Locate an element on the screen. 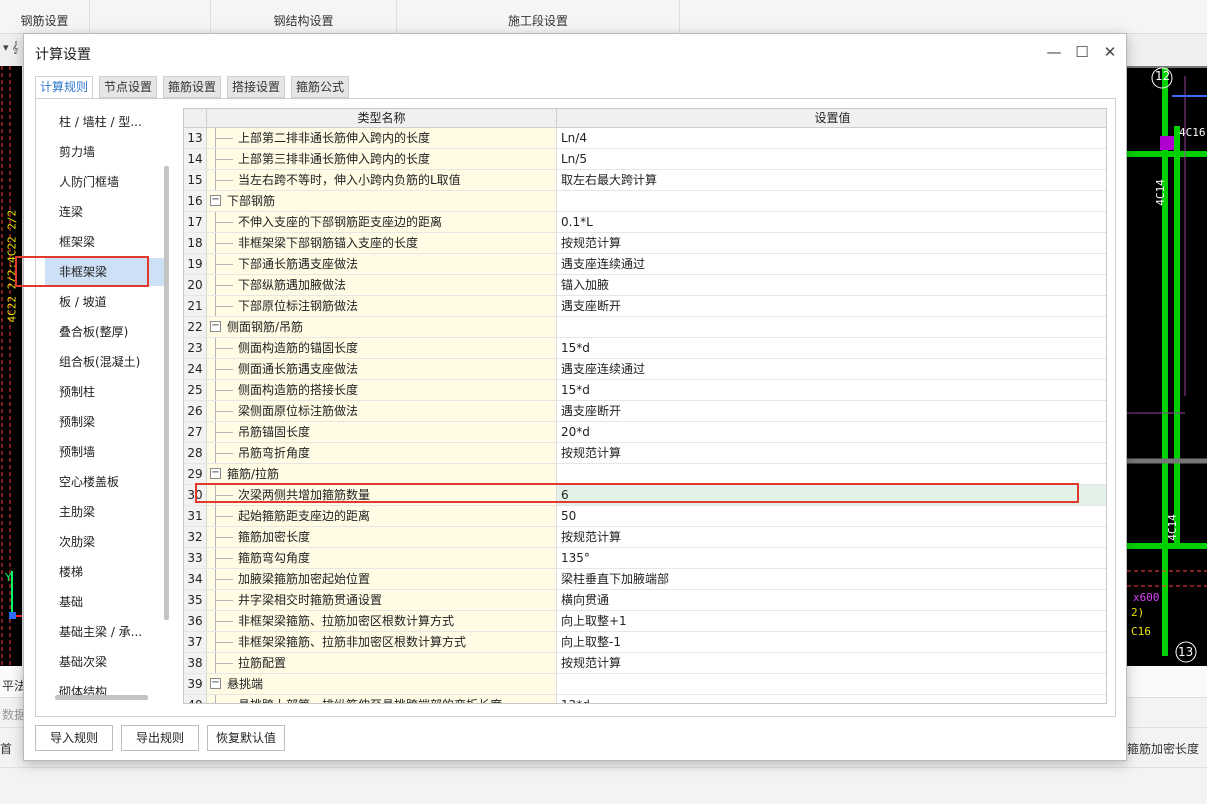 The image size is (1207, 804). grid-group-row: 22− 侧面钢筋/吊筋 is located at coordinates (645, 327).